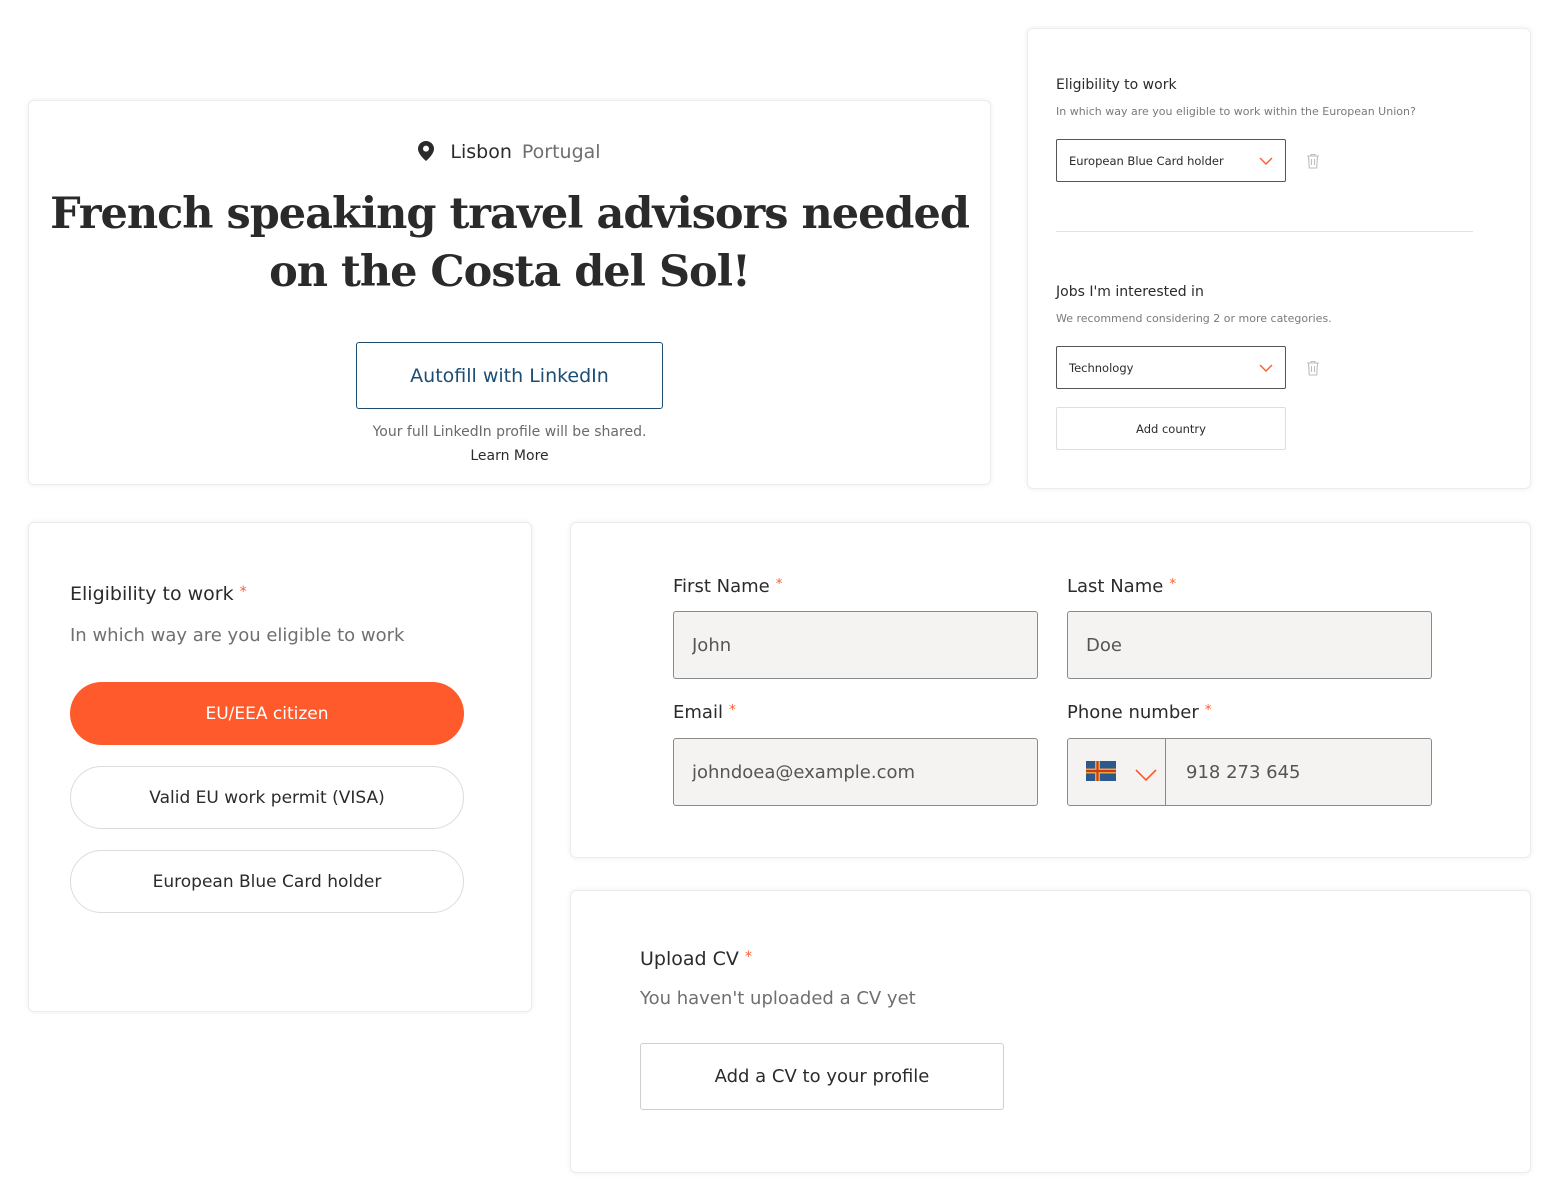 The width and height of the screenshot is (1559, 1200). What do you see at coordinates (481, 152) in the screenshot?
I see `job-city: Lisbon` at bounding box center [481, 152].